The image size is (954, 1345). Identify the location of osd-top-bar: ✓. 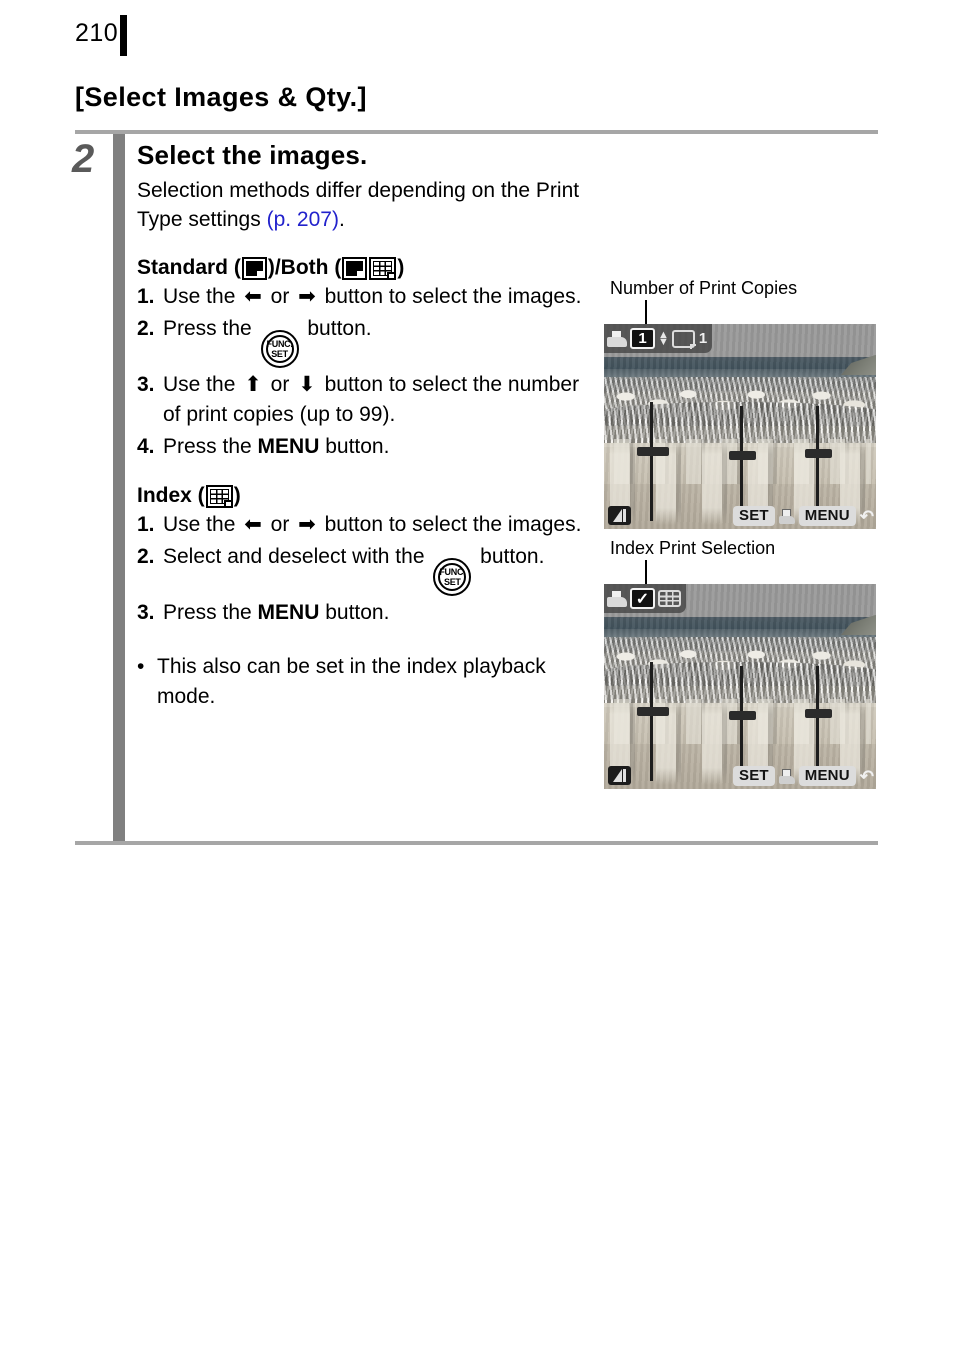
(645, 598).